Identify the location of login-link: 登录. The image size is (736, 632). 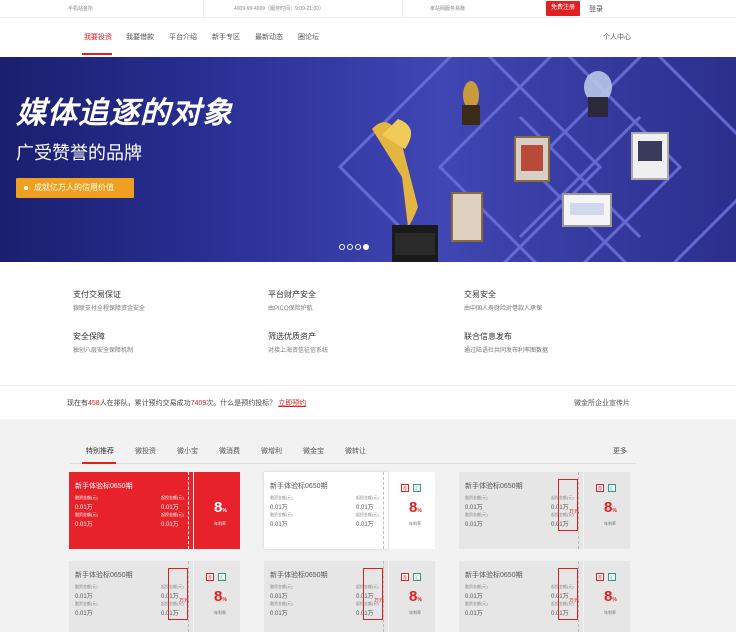
(596, 9).